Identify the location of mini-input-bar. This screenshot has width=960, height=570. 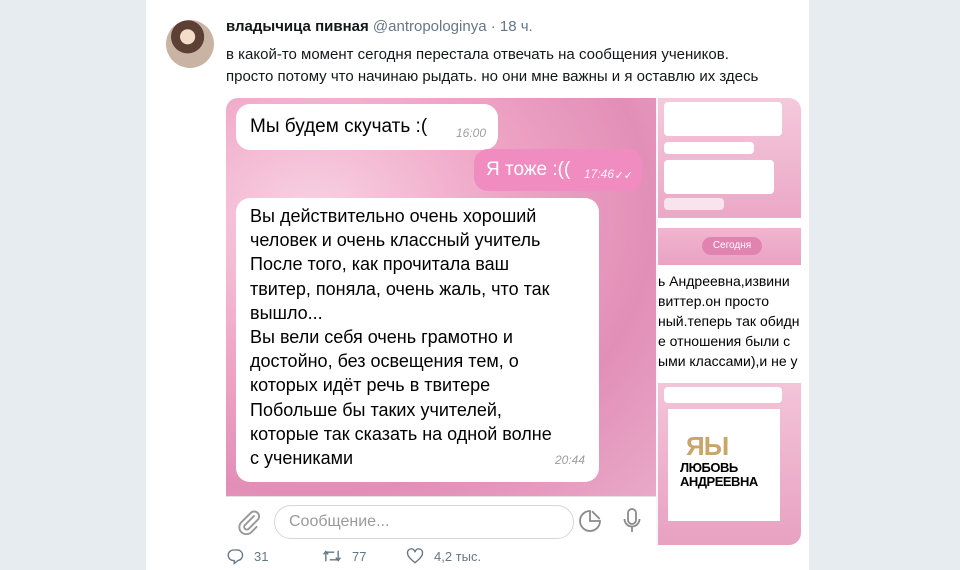
(729, 223).